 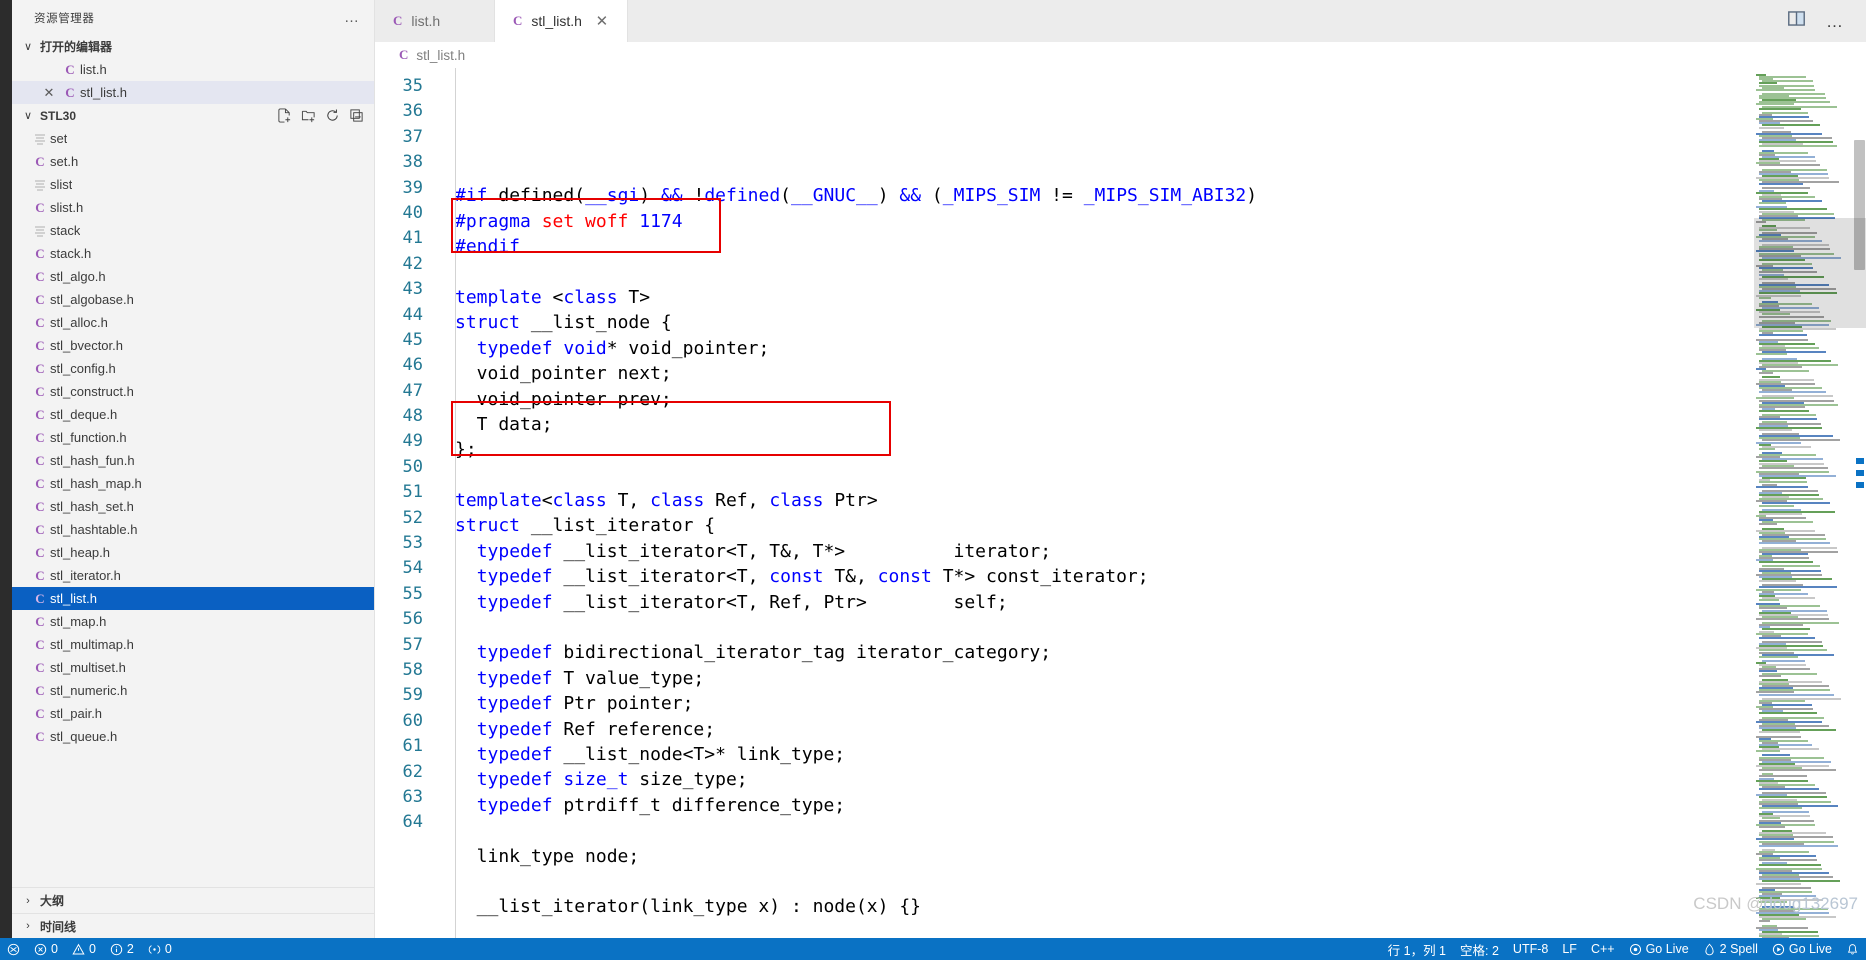 I want to click on code-line: typedef Ref reference;, so click(x=1095, y=729).